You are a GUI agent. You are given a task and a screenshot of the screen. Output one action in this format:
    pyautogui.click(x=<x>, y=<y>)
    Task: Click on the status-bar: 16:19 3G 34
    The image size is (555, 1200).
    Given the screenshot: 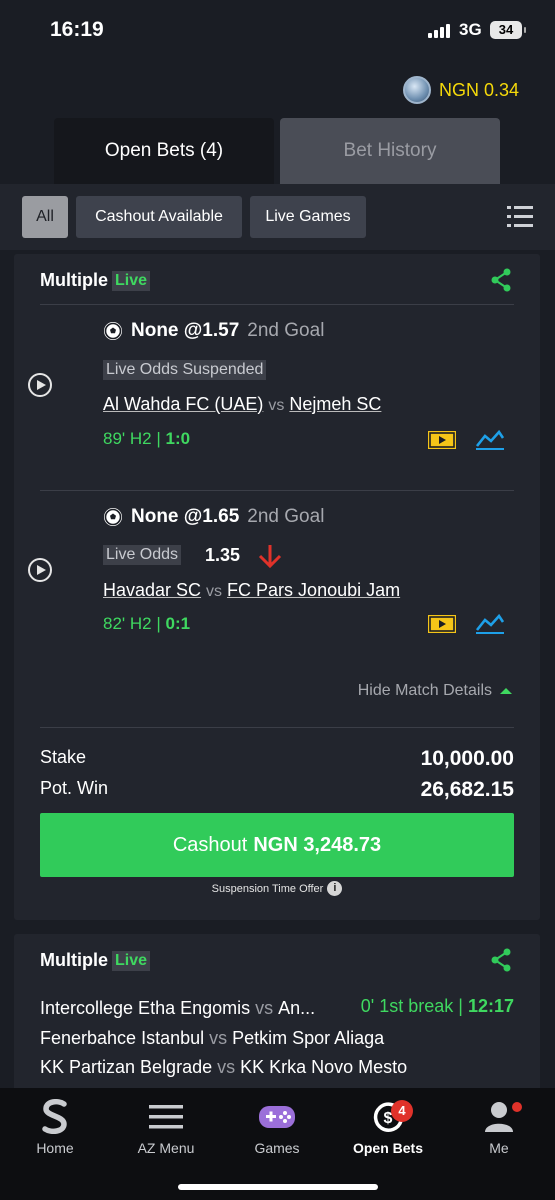 What is the action you would take?
    pyautogui.click(x=277, y=31)
    